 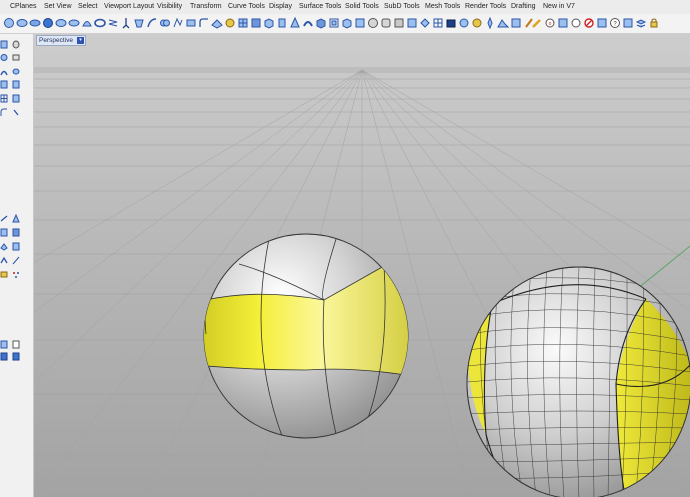 I want to click on blend-icon, so click(x=230, y=23).